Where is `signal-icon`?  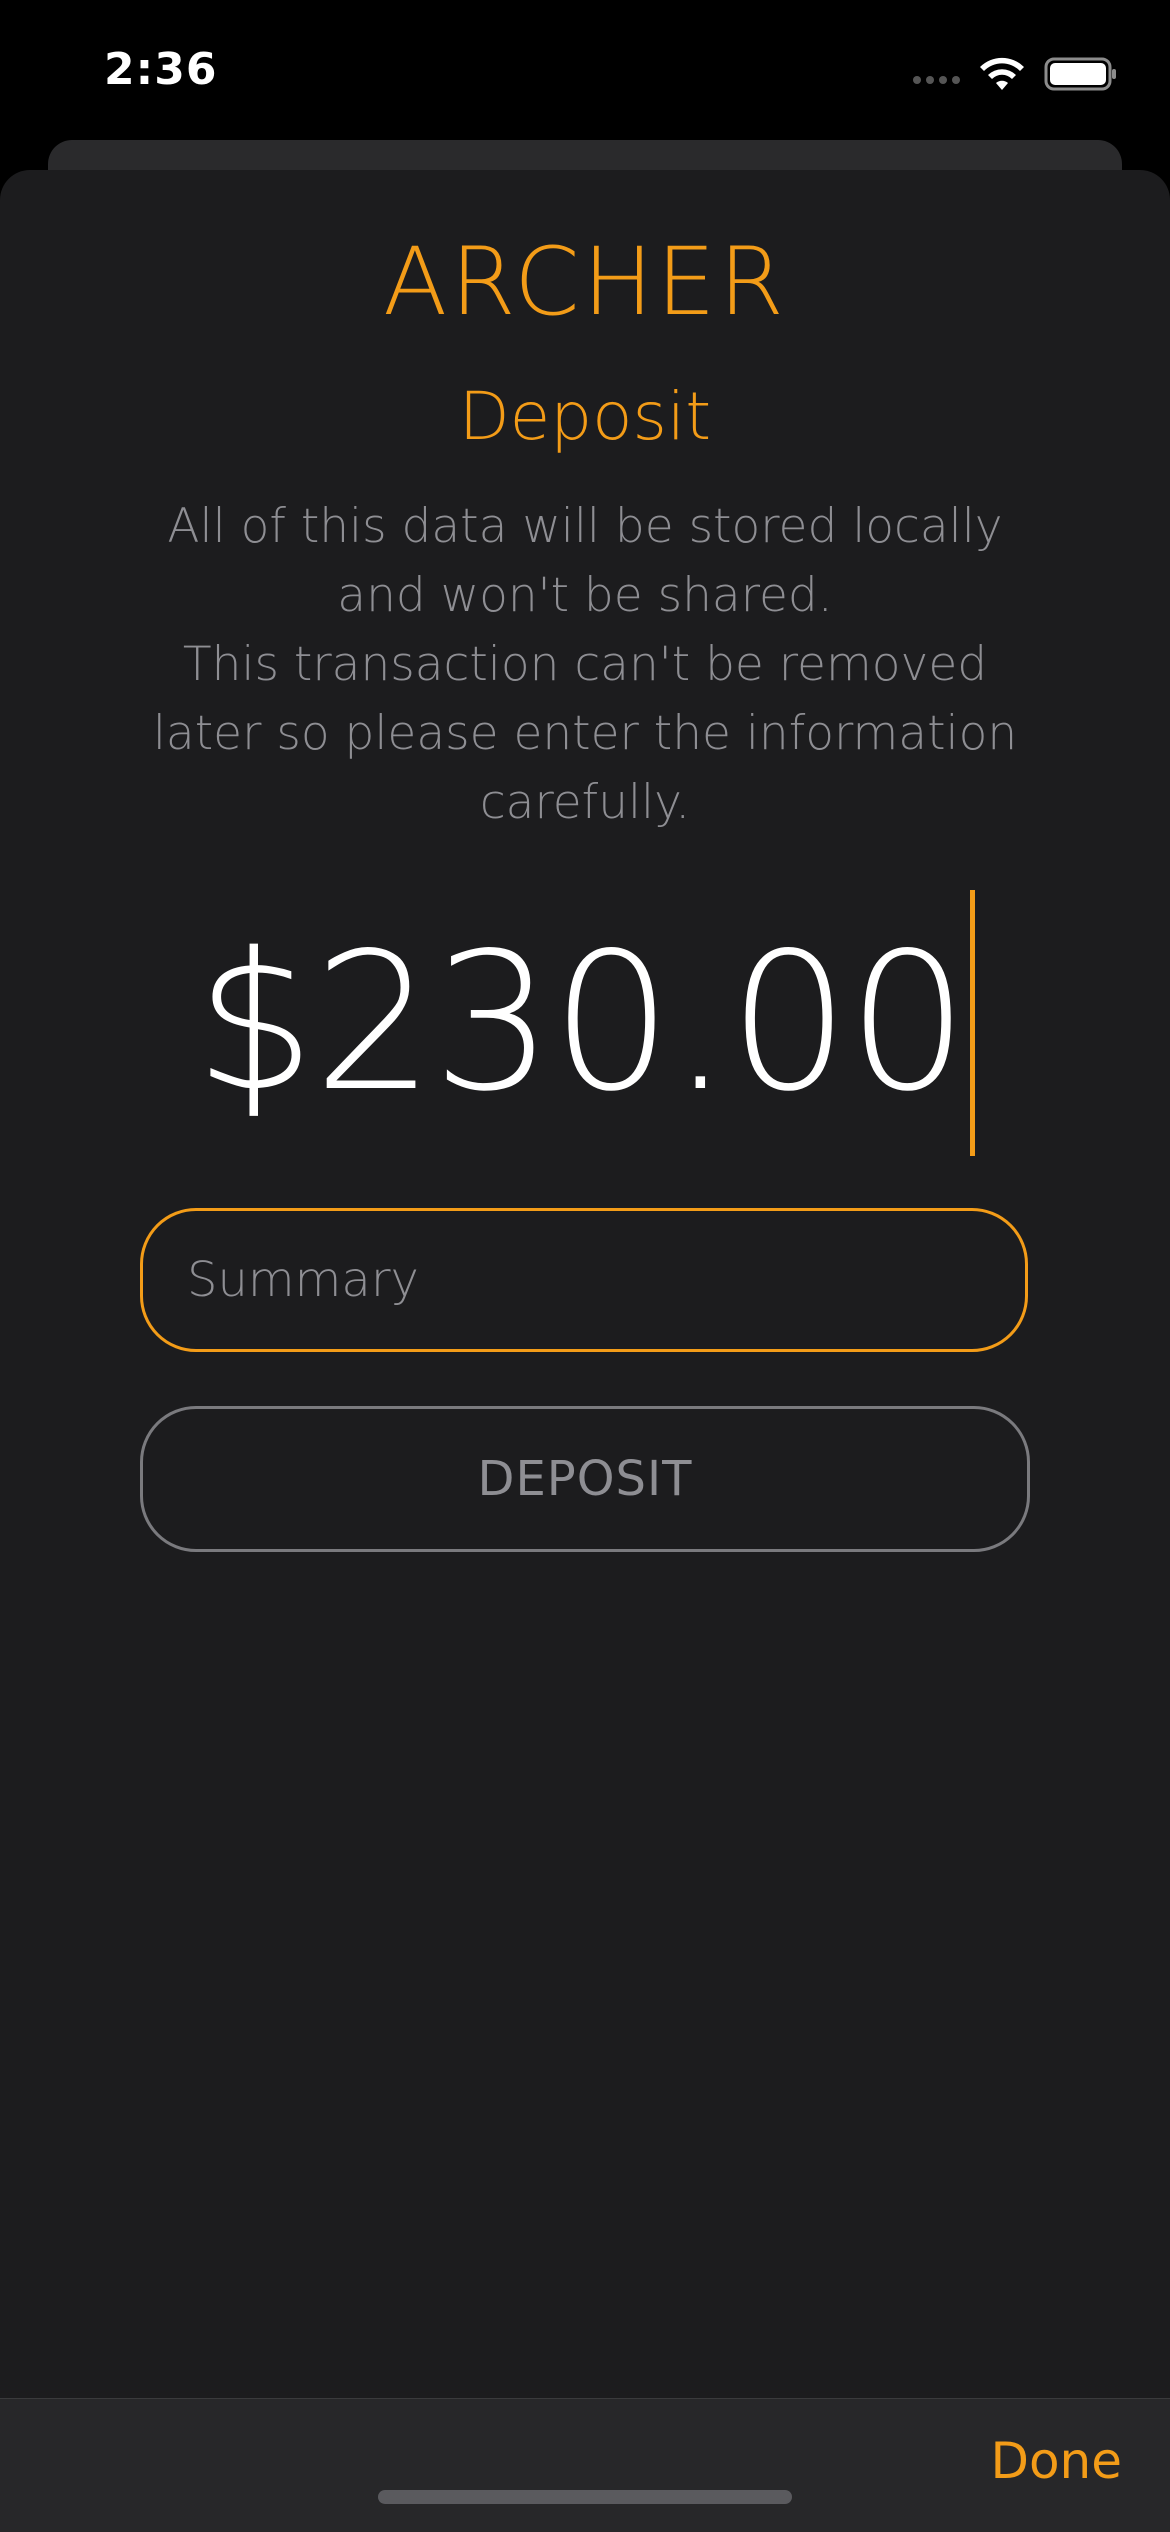 signal-icon is located at coordinates (936, 74).